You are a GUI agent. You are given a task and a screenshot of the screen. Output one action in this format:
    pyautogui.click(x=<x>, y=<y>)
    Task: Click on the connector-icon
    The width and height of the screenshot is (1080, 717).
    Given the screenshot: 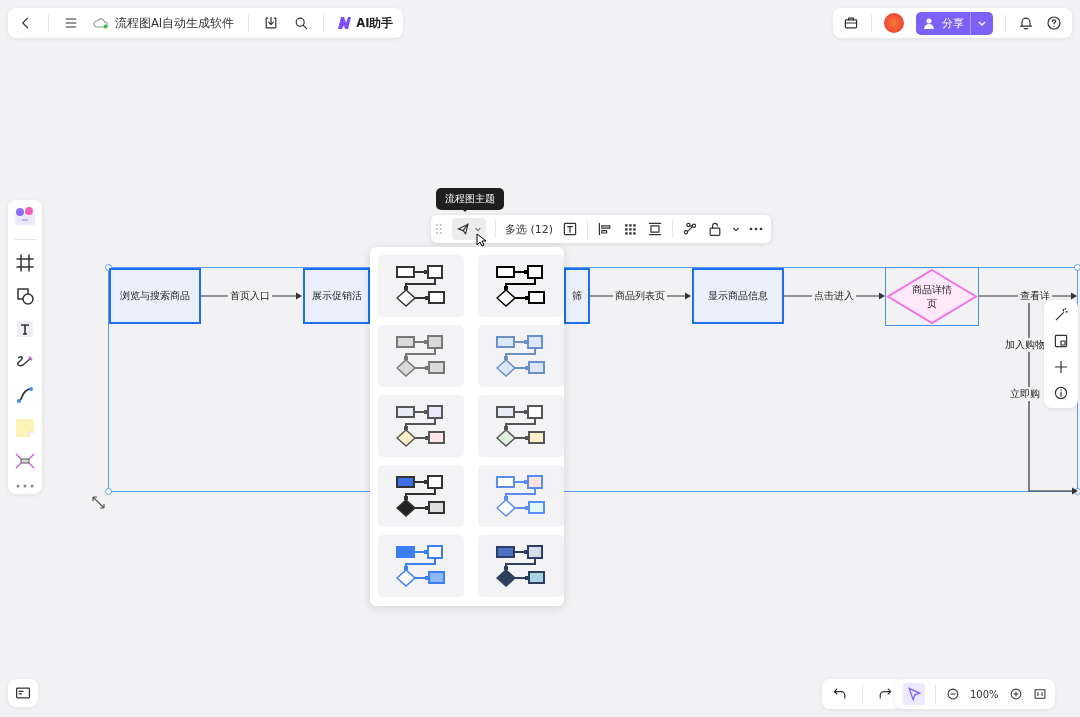 What is the action you would take?
    pyautogui.click(x=690, y=229)
    